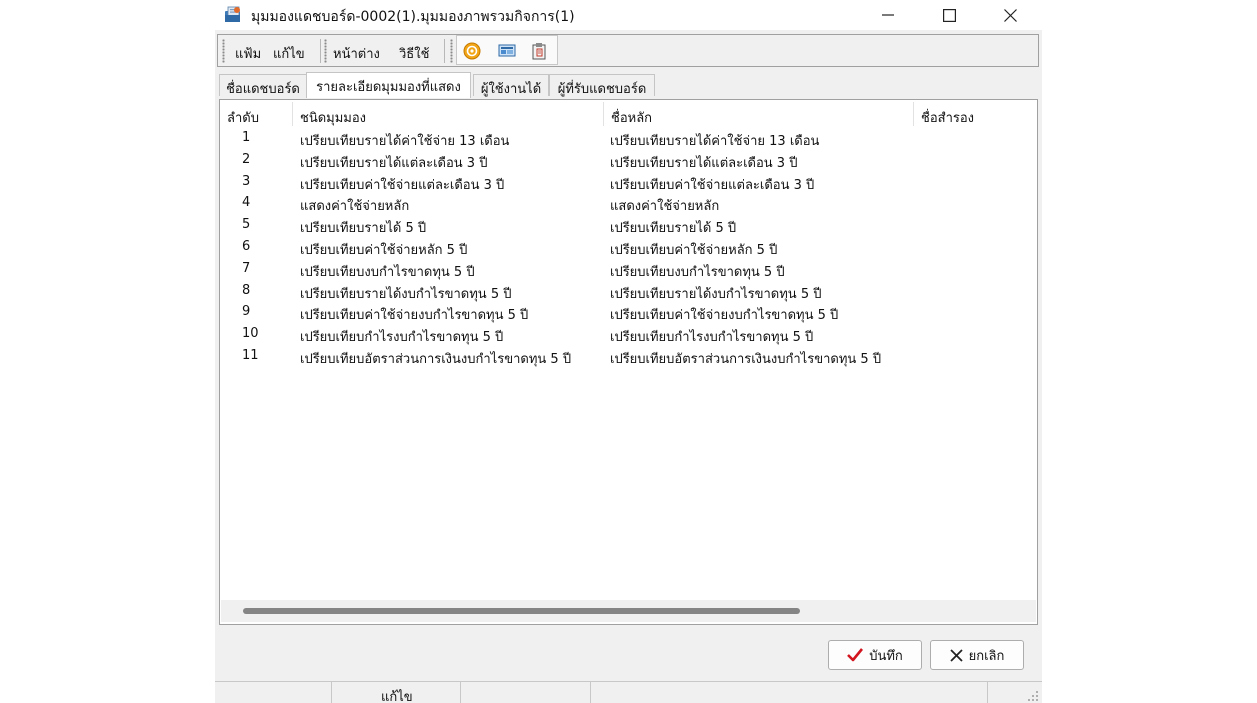  What do you see at coordinates (246, 290) in the screenshot?
I see `cell-order: 8` at bounding box center [246, 290].